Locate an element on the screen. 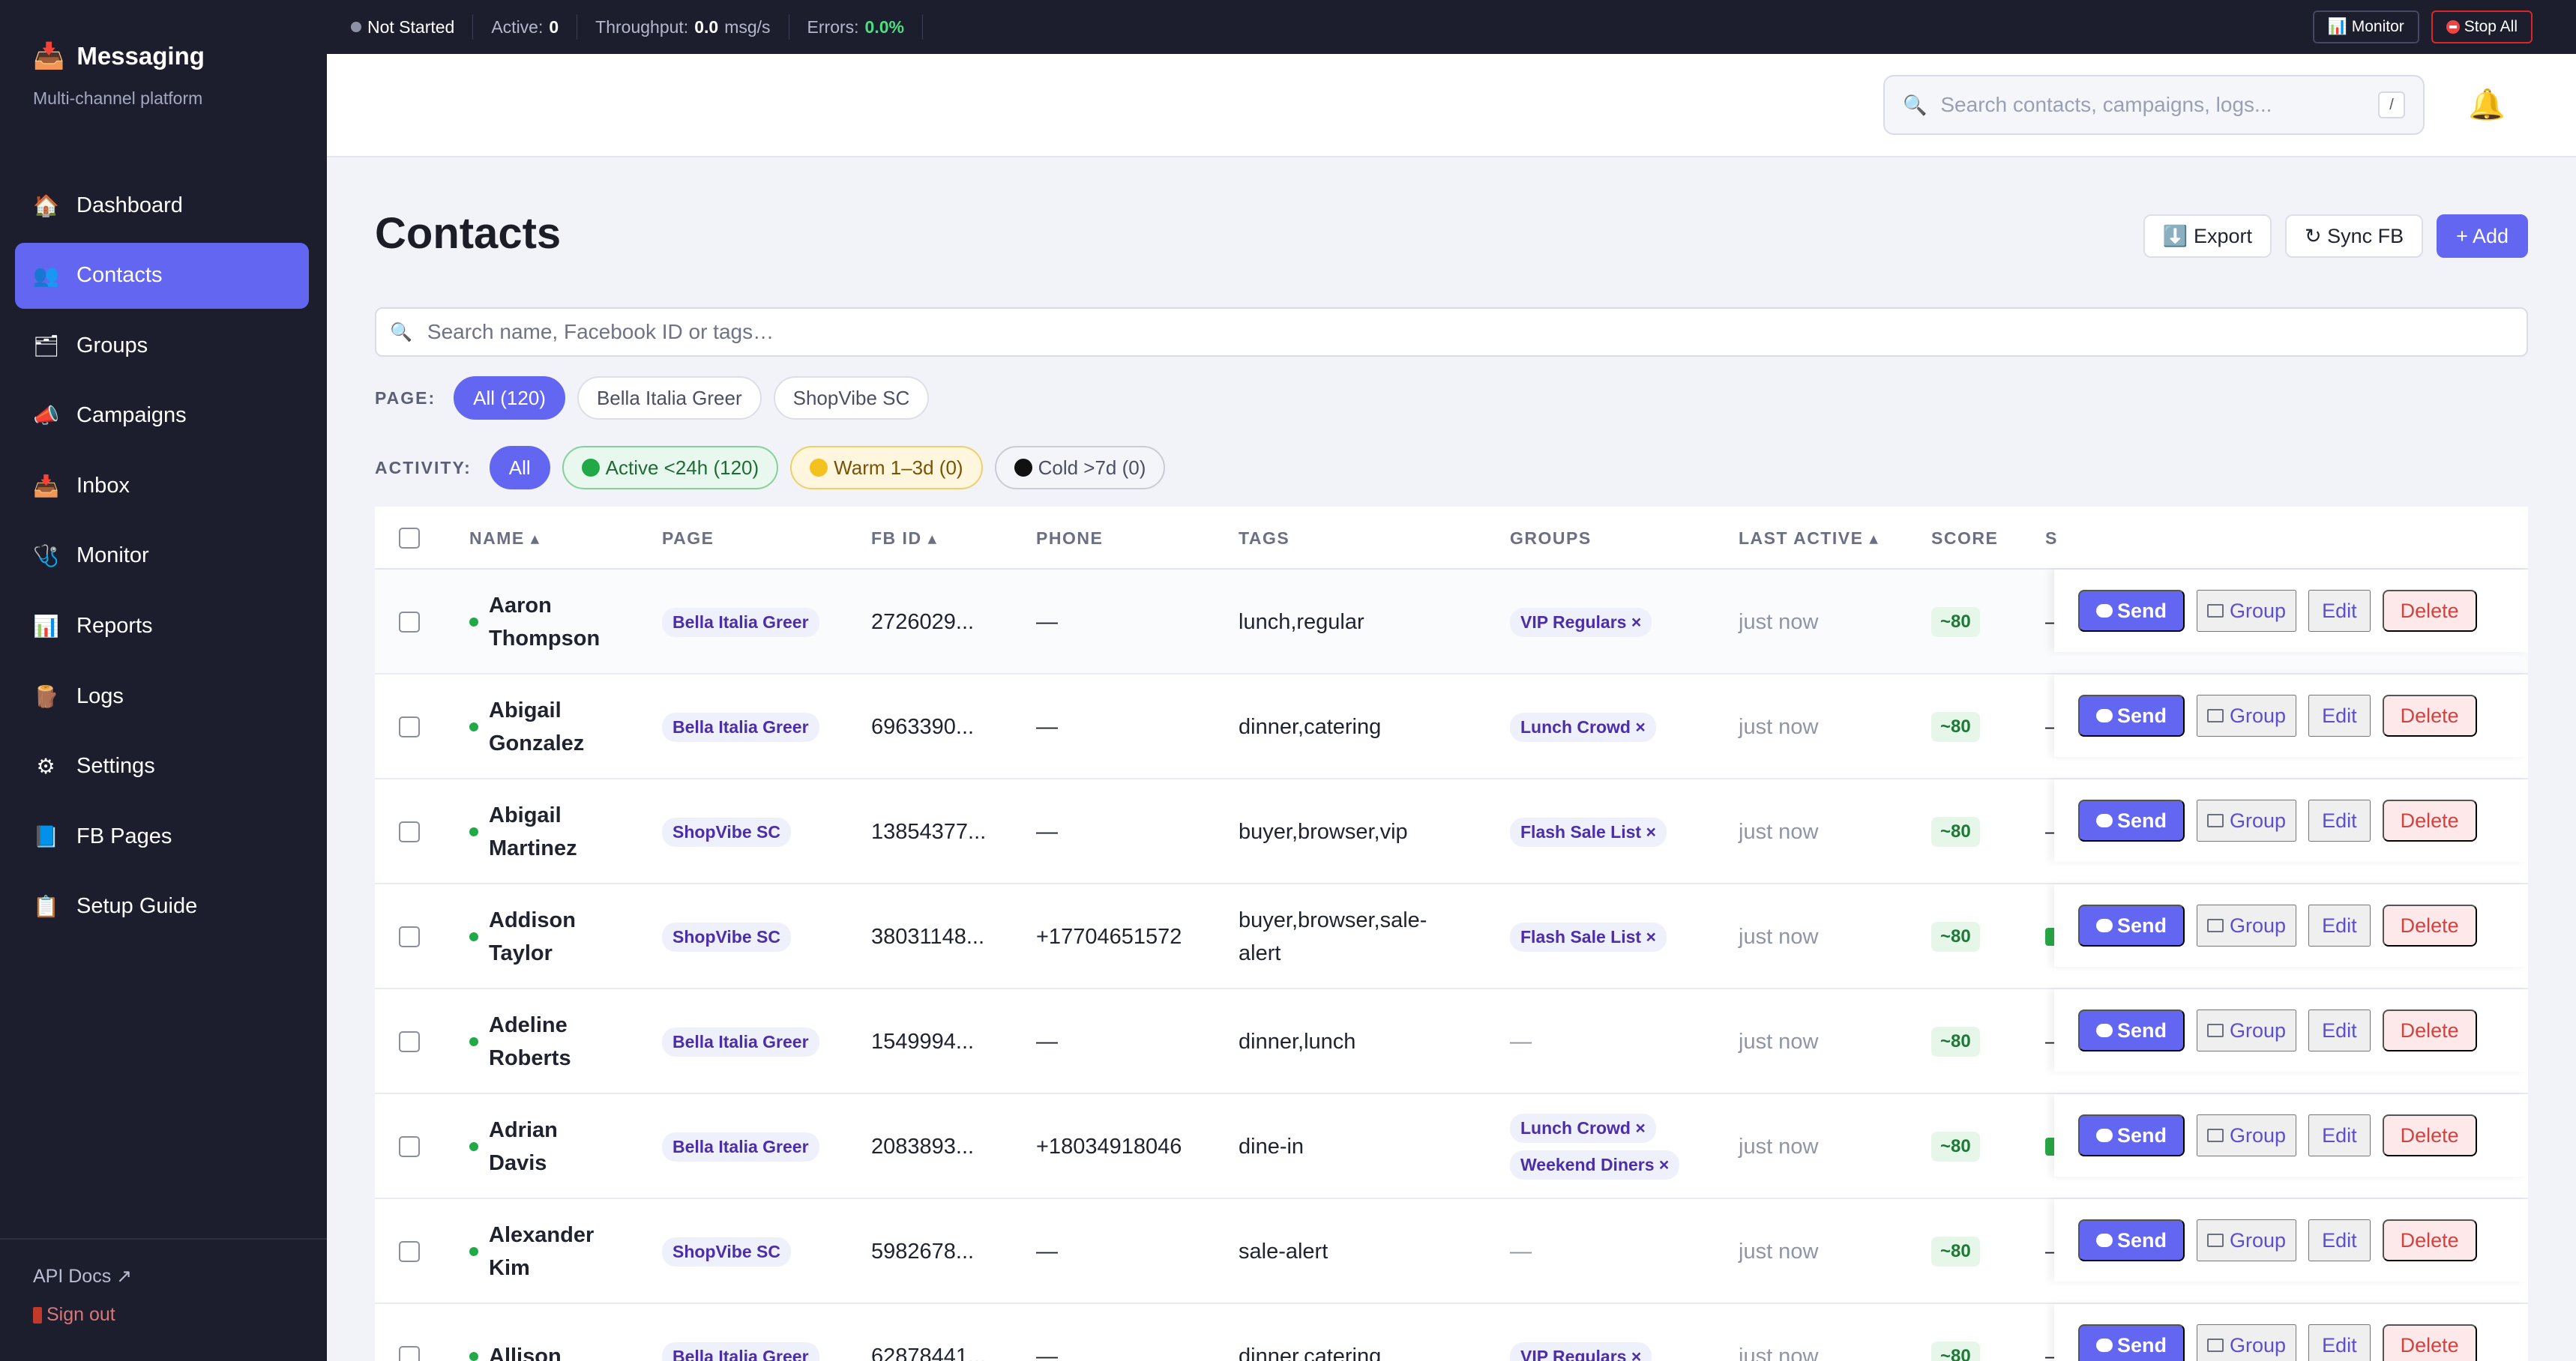 The height and width of the screenshot is (1361, 2576). monitor-button: 📊 Monitor is located at coordinates (2365, 26).